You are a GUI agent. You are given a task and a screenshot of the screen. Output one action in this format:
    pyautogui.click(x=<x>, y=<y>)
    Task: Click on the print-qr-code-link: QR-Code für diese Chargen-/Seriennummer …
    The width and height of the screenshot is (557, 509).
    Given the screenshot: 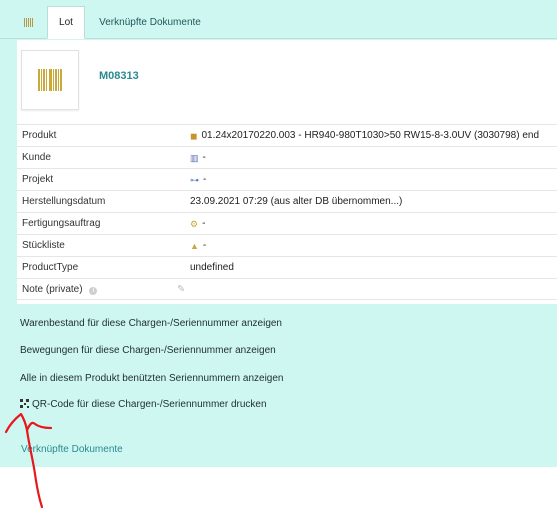 What is the action you would take?
    pyautogui.click(x=143, y=404)
    